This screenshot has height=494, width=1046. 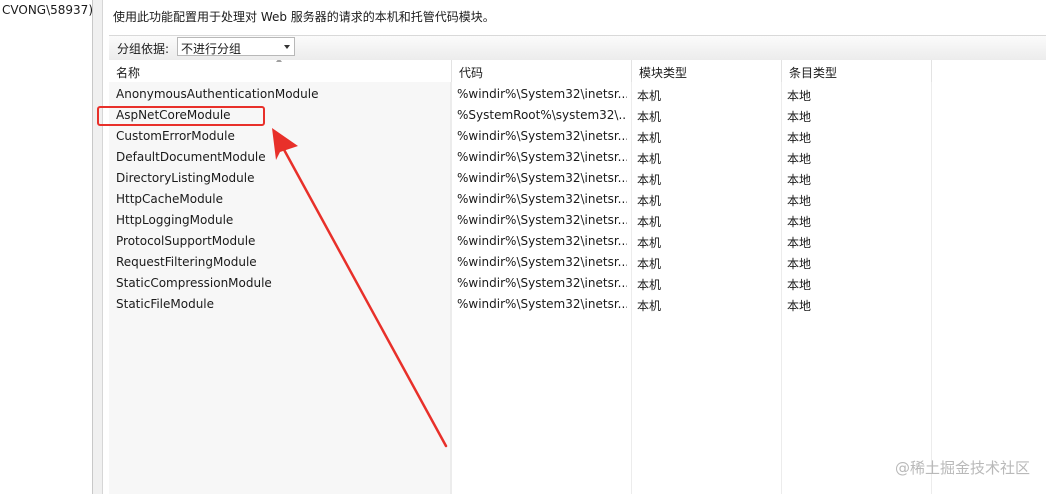 What do you see at coordinates (170, 199) in the screenshot?
I see `cell-name: HttpCacheModule` at bounding box center [170, 199].